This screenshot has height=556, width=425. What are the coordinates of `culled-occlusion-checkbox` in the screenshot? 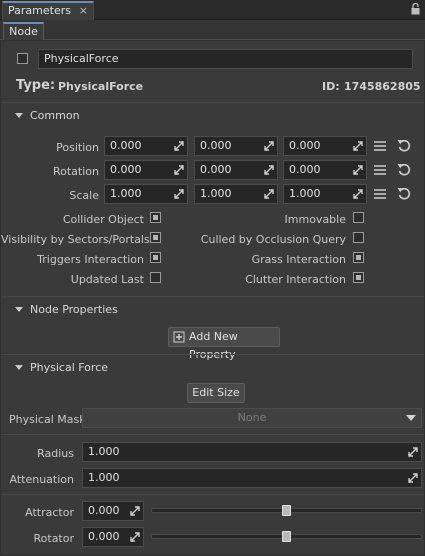 It's located at (358, 237).